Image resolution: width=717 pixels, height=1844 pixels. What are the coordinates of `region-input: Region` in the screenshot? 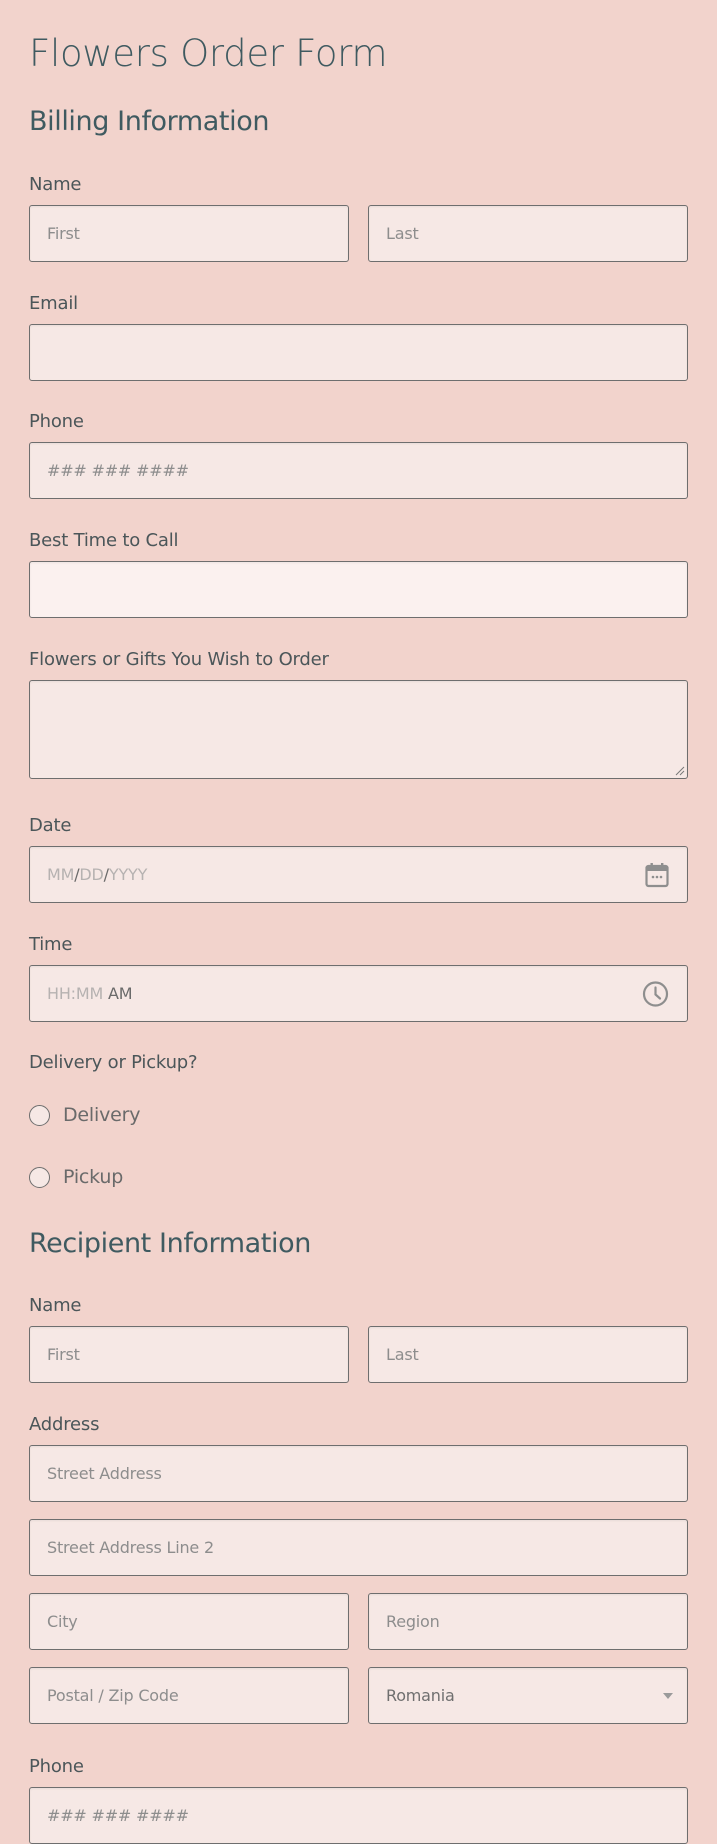 It's located at (528, 1621).